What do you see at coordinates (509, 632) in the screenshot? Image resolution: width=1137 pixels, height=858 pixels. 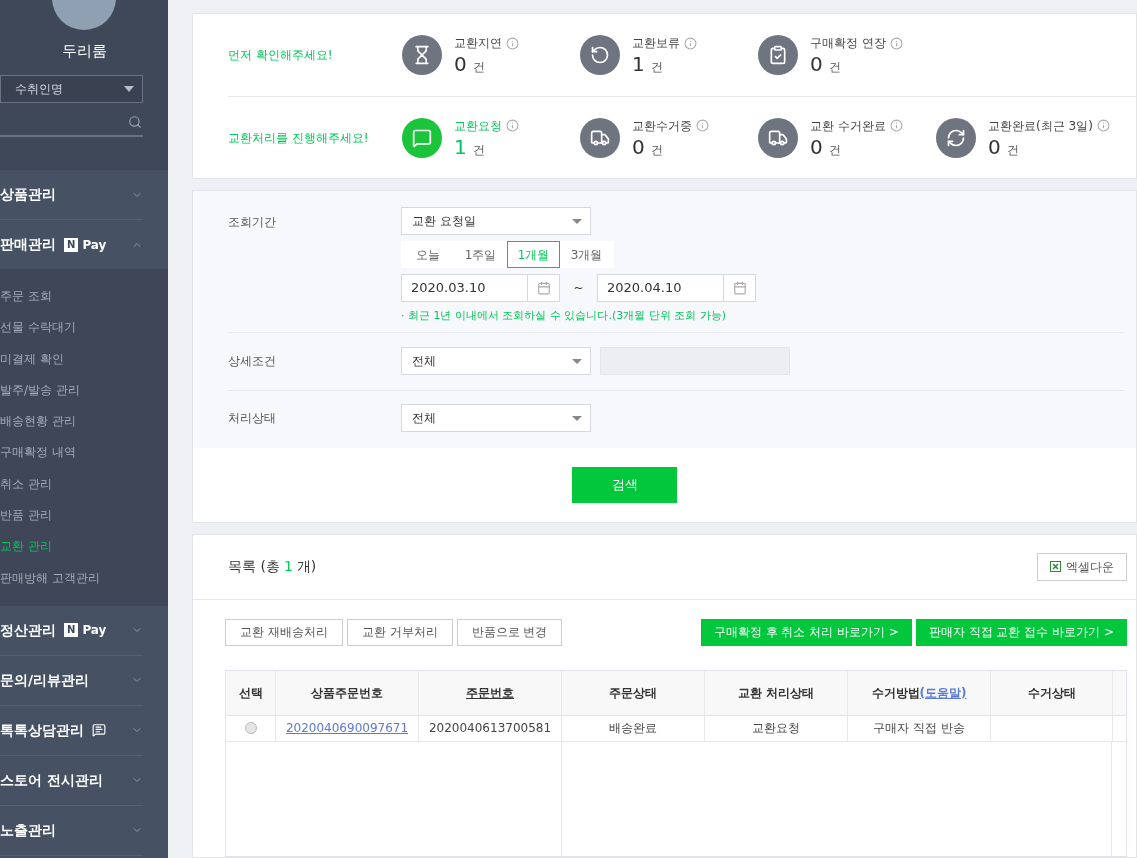 I see `action-button: 반품으로 변경` at bounding box center [509, 632].